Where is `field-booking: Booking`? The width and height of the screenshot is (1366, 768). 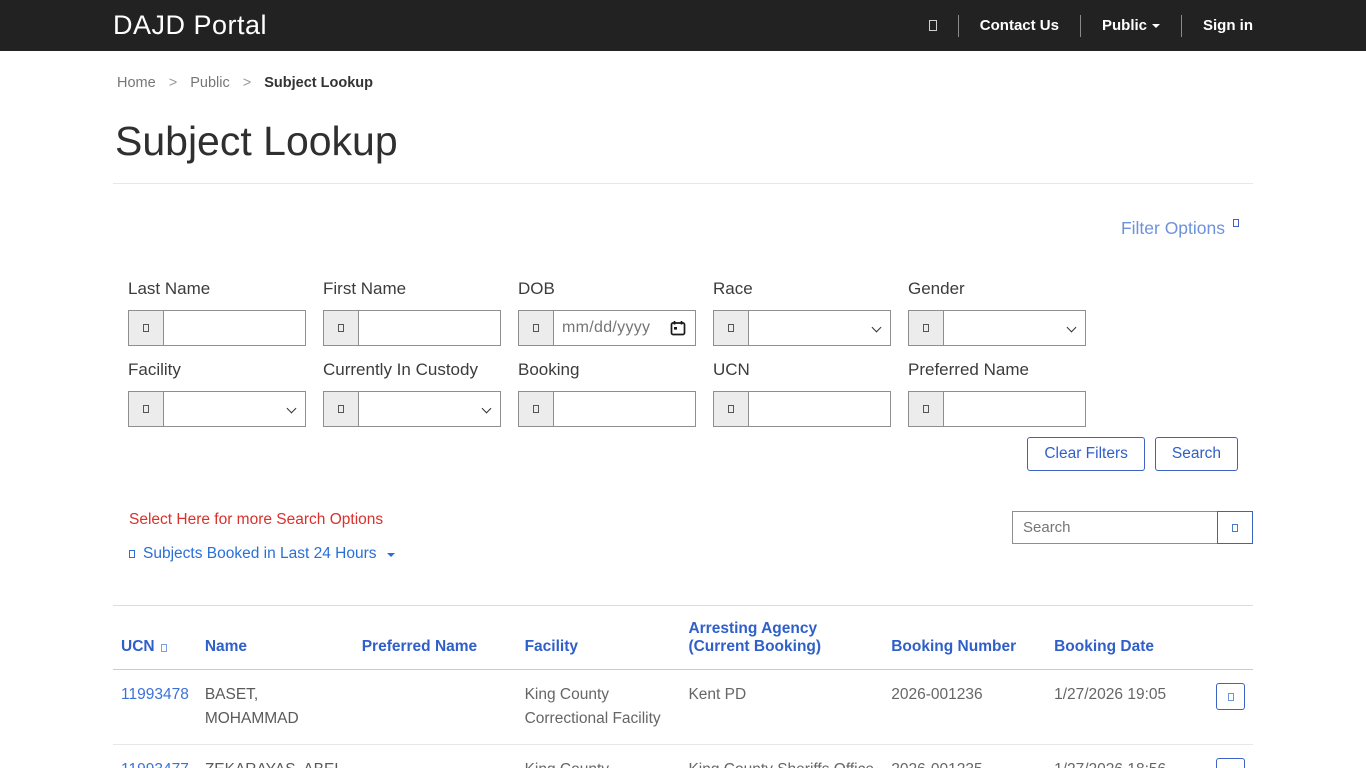
field-booking: Booking is located at coordinates (607, 393).